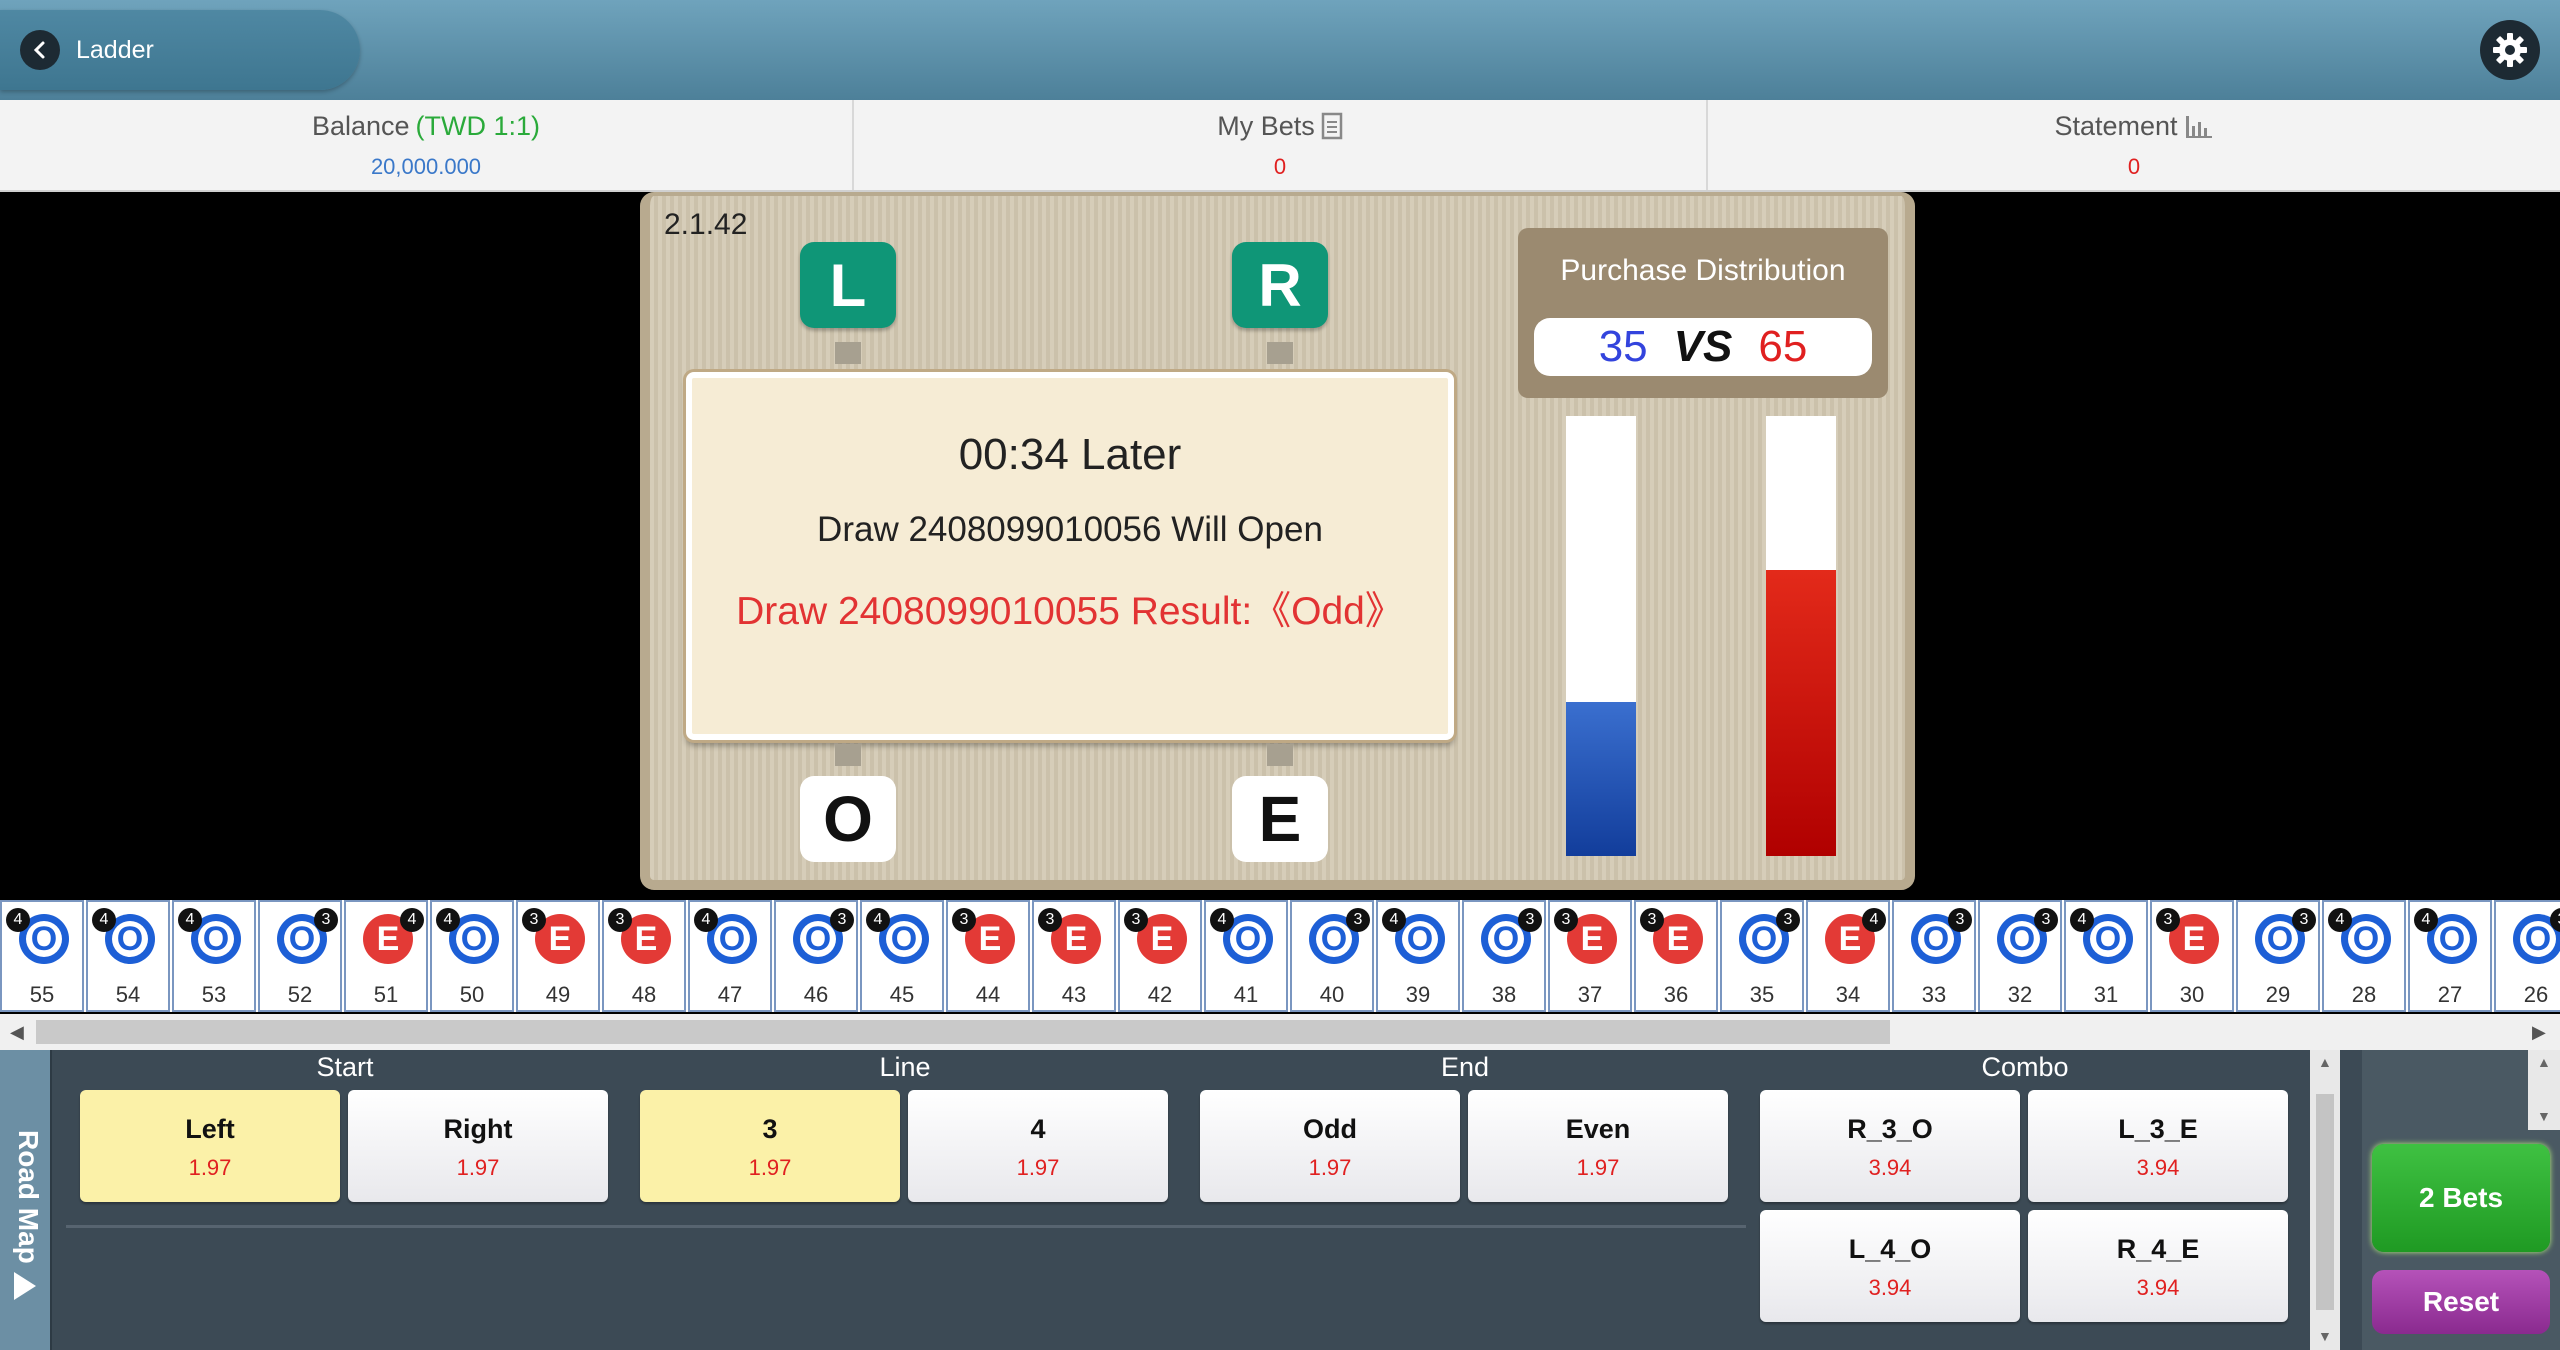 Image resolution: width=2560 pixels, height=1350 pixels. Describe the element at coordinates (1598, 1129) in the screenshot. I see `bet-label: Even` at that location.